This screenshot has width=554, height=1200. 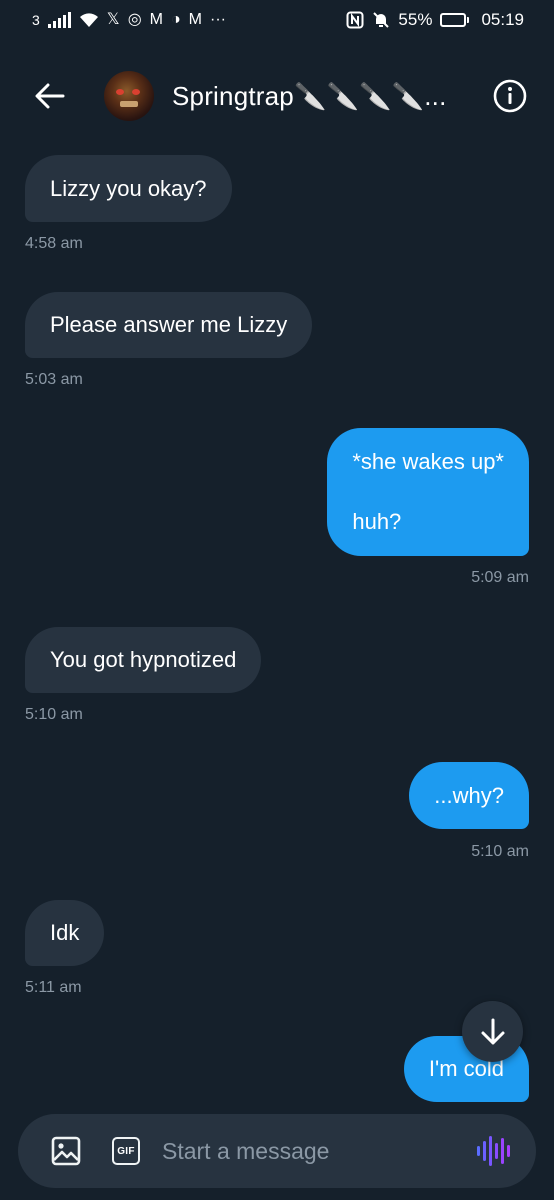 I want to click on info-button, so click(x=510, y=96).